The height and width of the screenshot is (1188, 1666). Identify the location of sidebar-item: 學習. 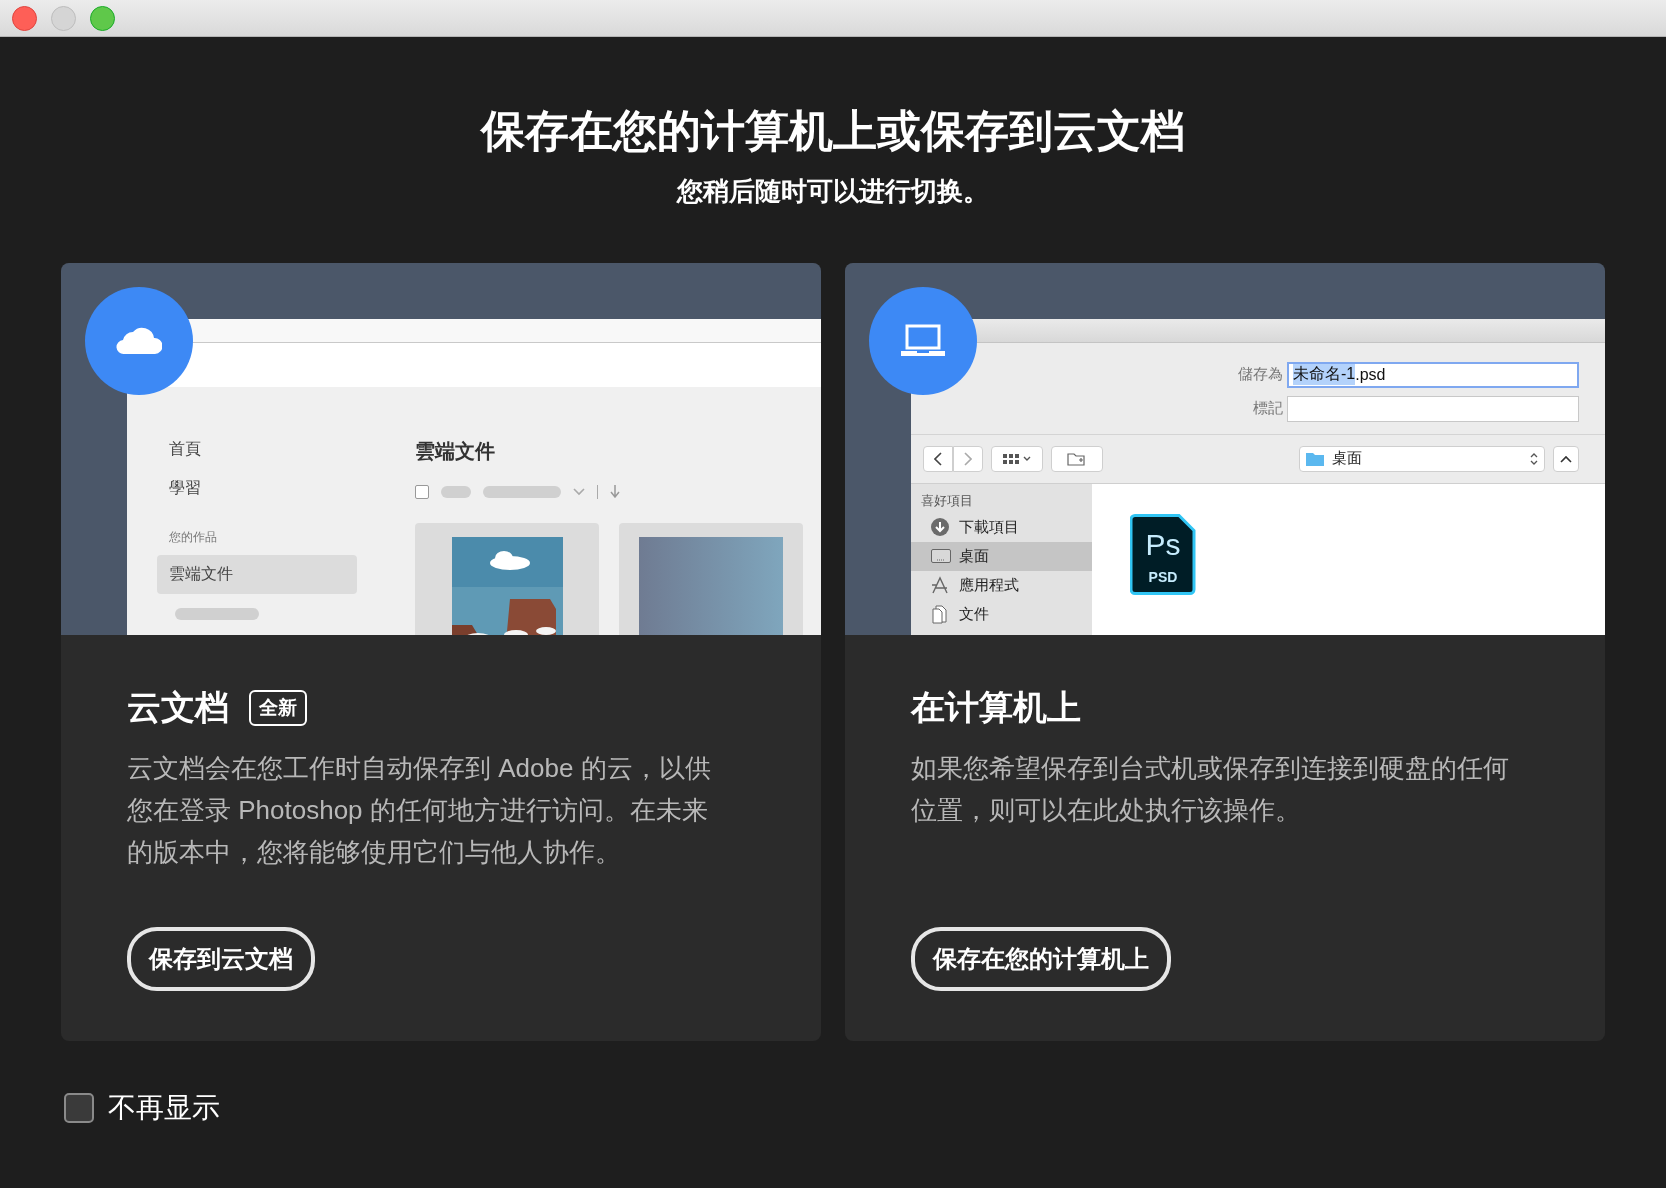
(257, 488).